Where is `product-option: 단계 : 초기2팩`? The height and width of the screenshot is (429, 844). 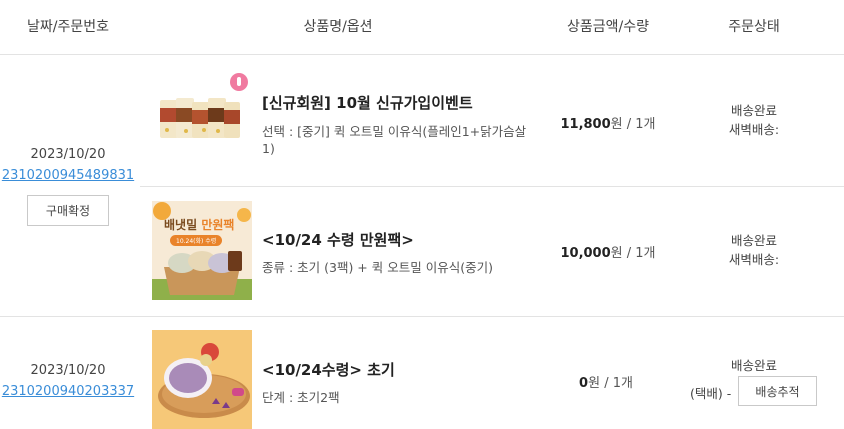 product-option: 단계 : 초기2팩 is located at coordinates (301, 397).